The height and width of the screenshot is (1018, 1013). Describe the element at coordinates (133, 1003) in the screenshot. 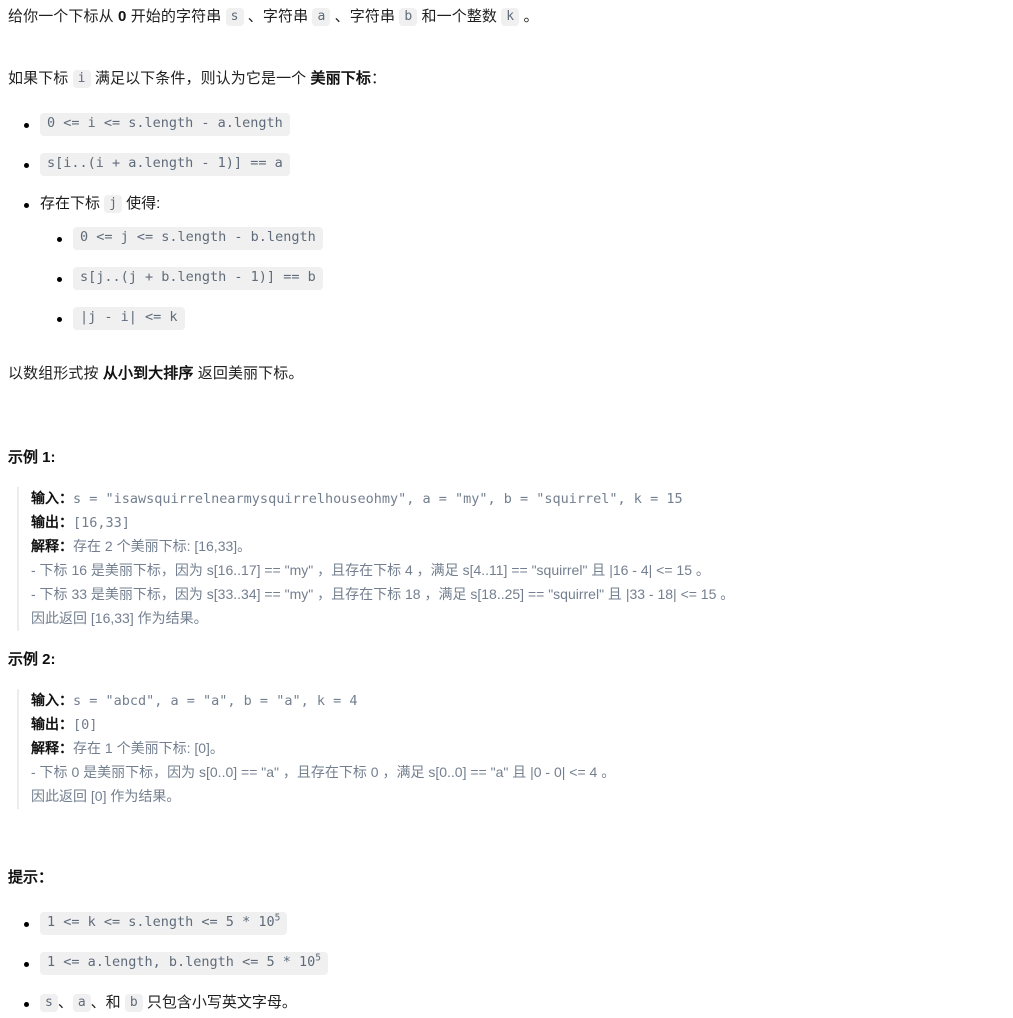

I see `hint-code-chip-b: b` at that location.